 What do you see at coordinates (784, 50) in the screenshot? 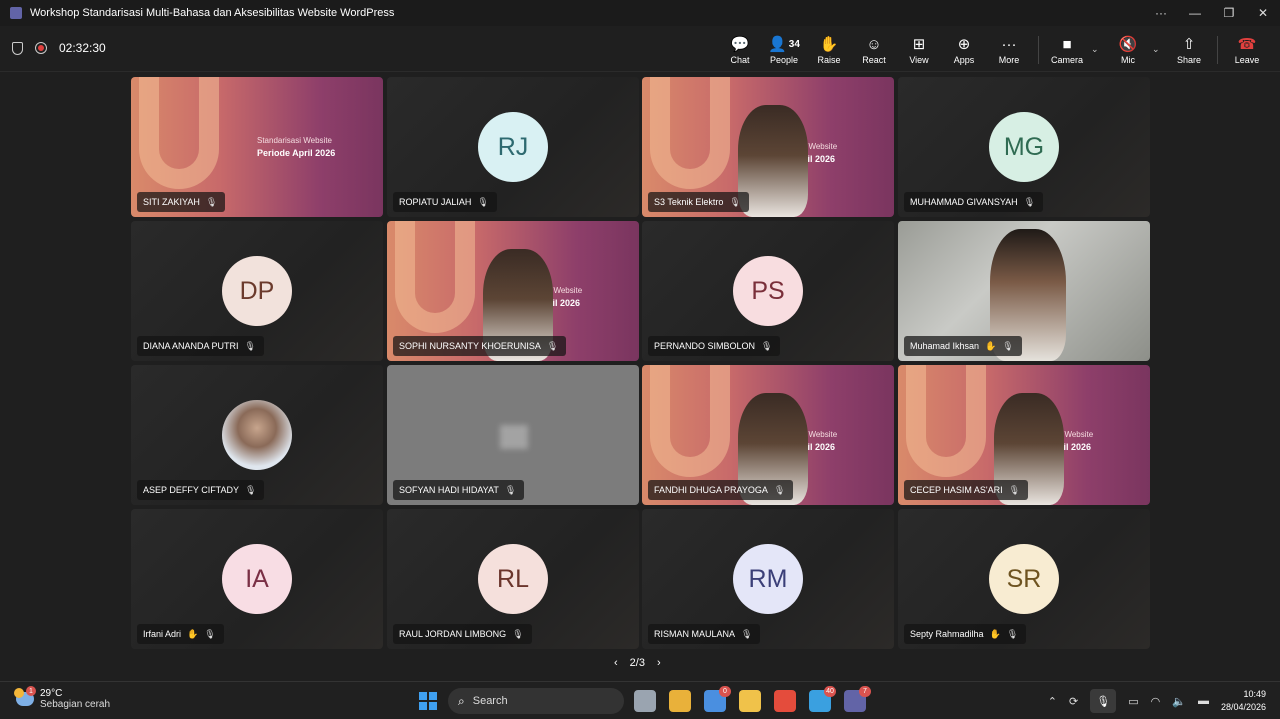
I see `people-button: 👤 34 People` at bounding box center [784, 50].